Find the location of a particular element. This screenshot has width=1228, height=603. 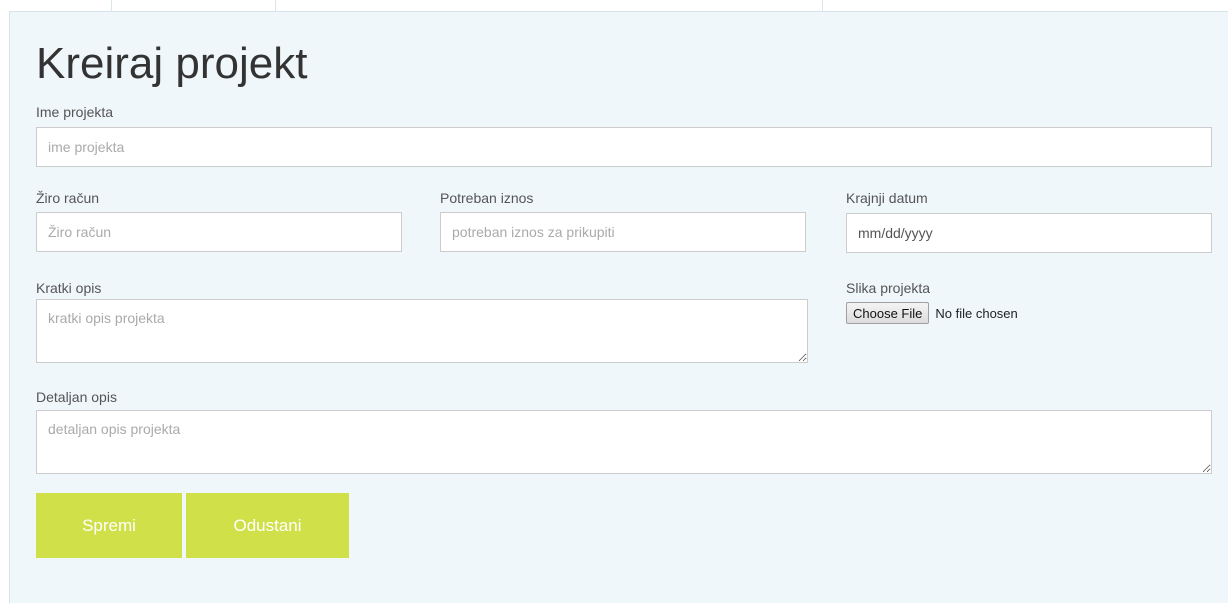

end-date-label: Krajnji datum is located at coordinates (887, 198).